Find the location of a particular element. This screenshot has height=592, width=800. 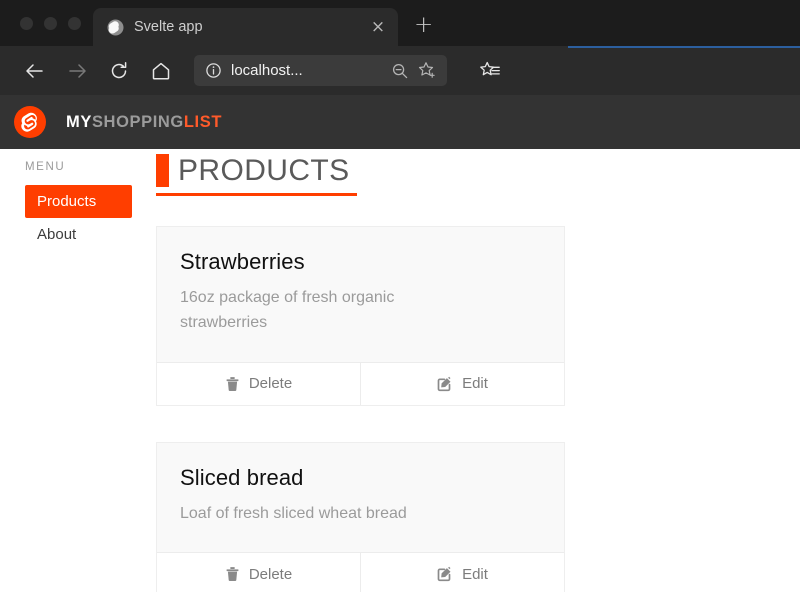

home-icon is located at coordinates (161, 71).